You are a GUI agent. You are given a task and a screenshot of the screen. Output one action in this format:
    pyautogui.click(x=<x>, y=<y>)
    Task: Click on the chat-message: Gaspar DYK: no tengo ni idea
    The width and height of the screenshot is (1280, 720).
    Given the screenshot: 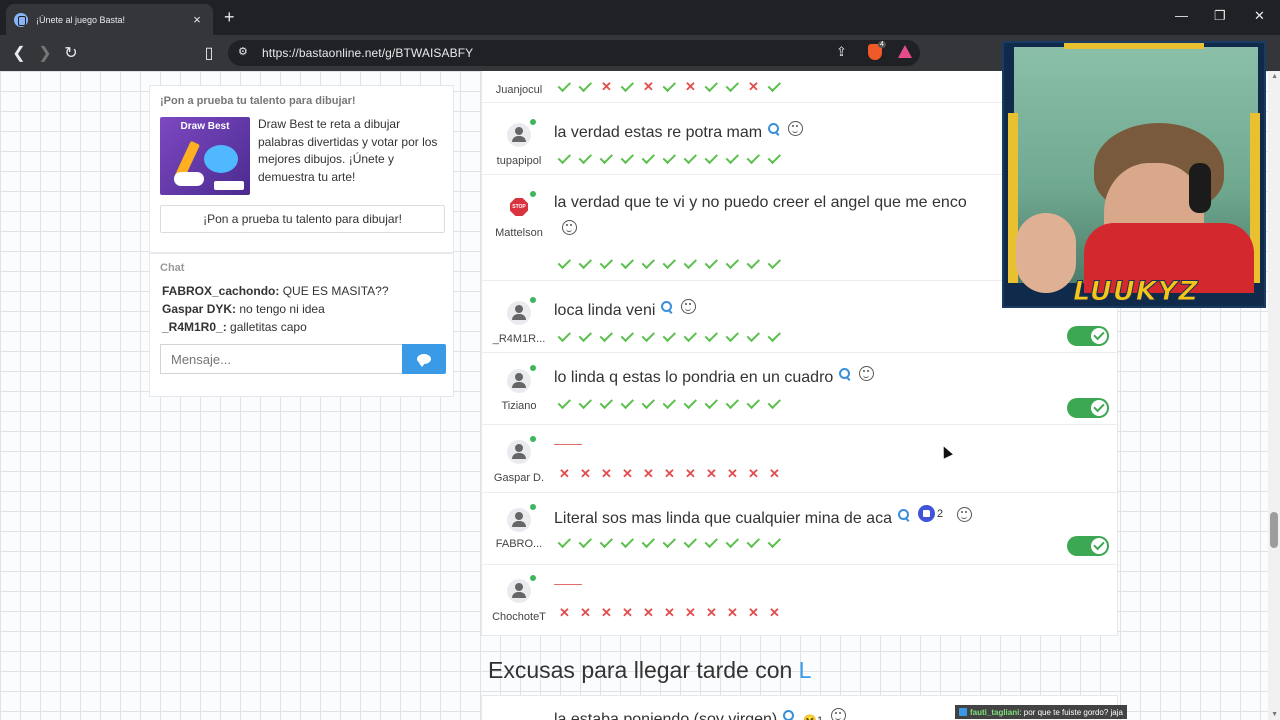 What is the action you would take?
    pyautogui.click(x=243, y=309)
    